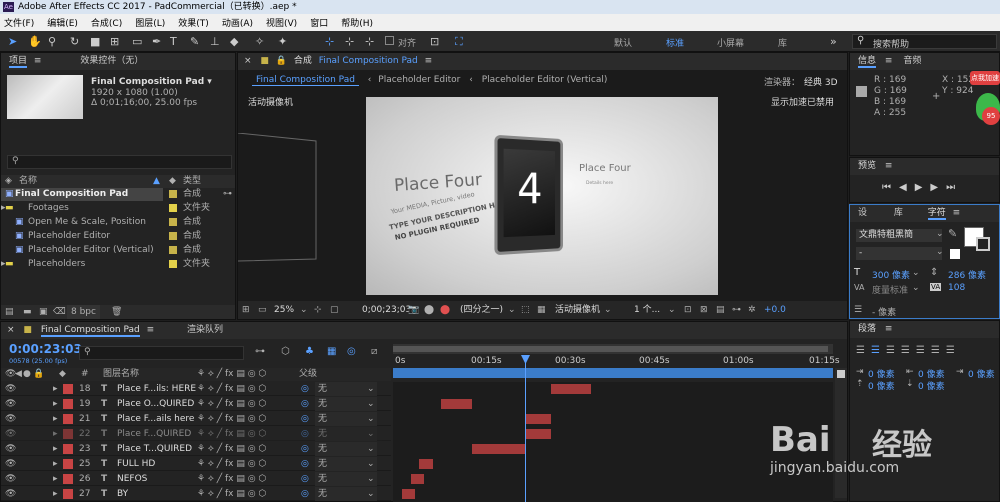 Image resolution: width=1000 pixels, height=502 pixels. I want to click on font-family-dropdown: 文鼎特粗黑簡, so click(899, 235).